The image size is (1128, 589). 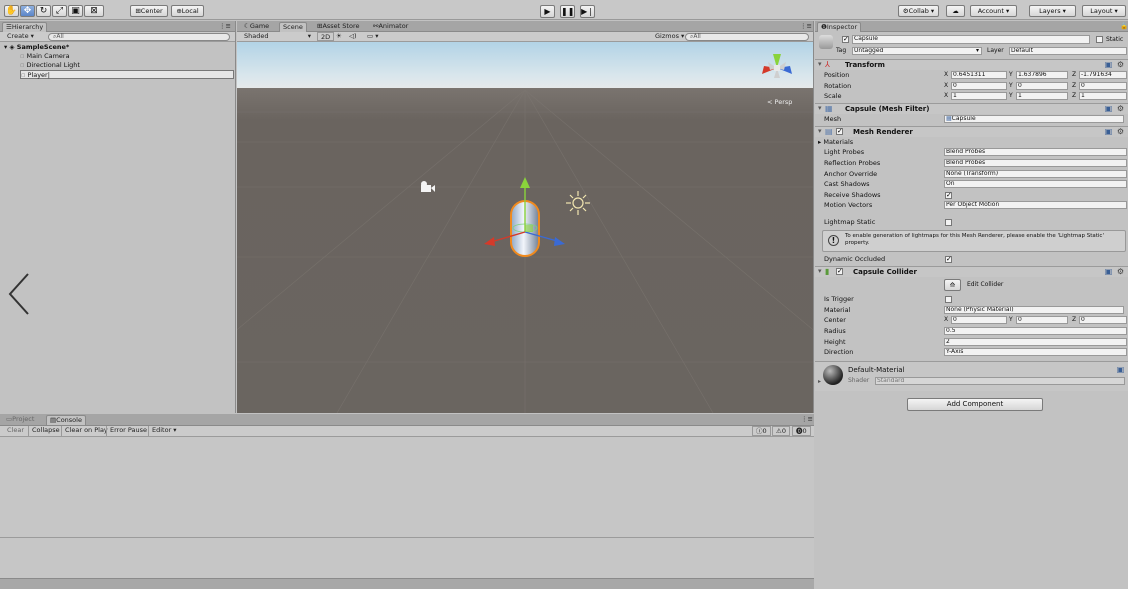 What do you see at coordinates (1052, 11) in the screenshot?
I see `layers-button: Layers ▾` at bounding box center [1052, 11].